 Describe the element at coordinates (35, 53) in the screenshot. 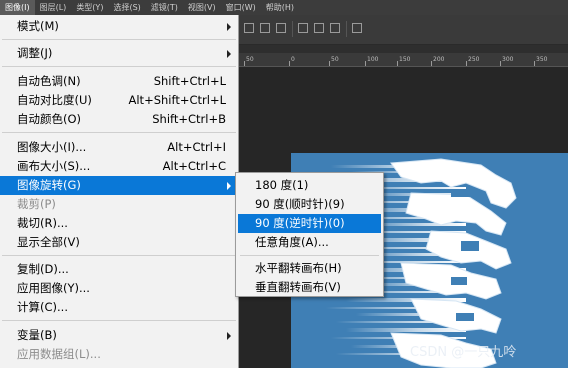

I see `menu-item-label: 调整(J)` at that location.